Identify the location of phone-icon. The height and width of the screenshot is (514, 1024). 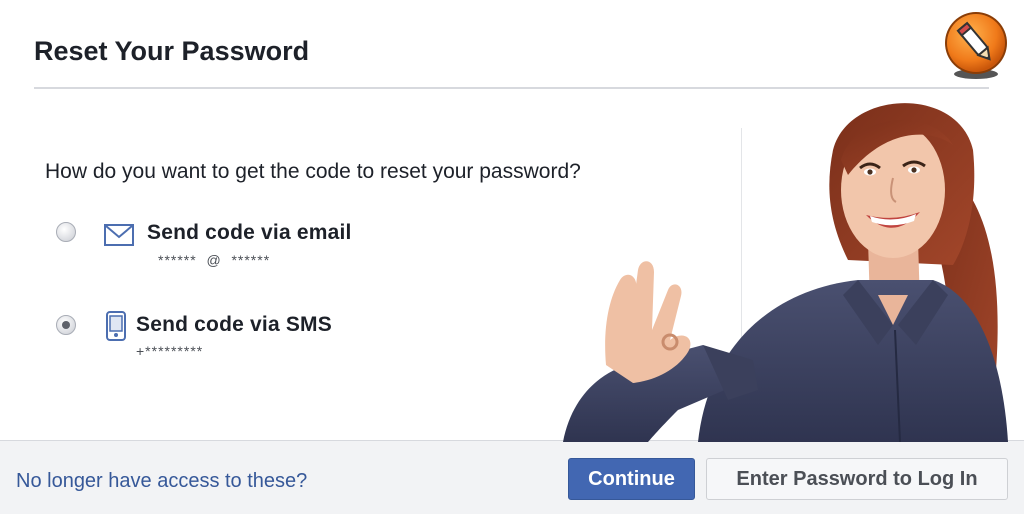
(116, 326).